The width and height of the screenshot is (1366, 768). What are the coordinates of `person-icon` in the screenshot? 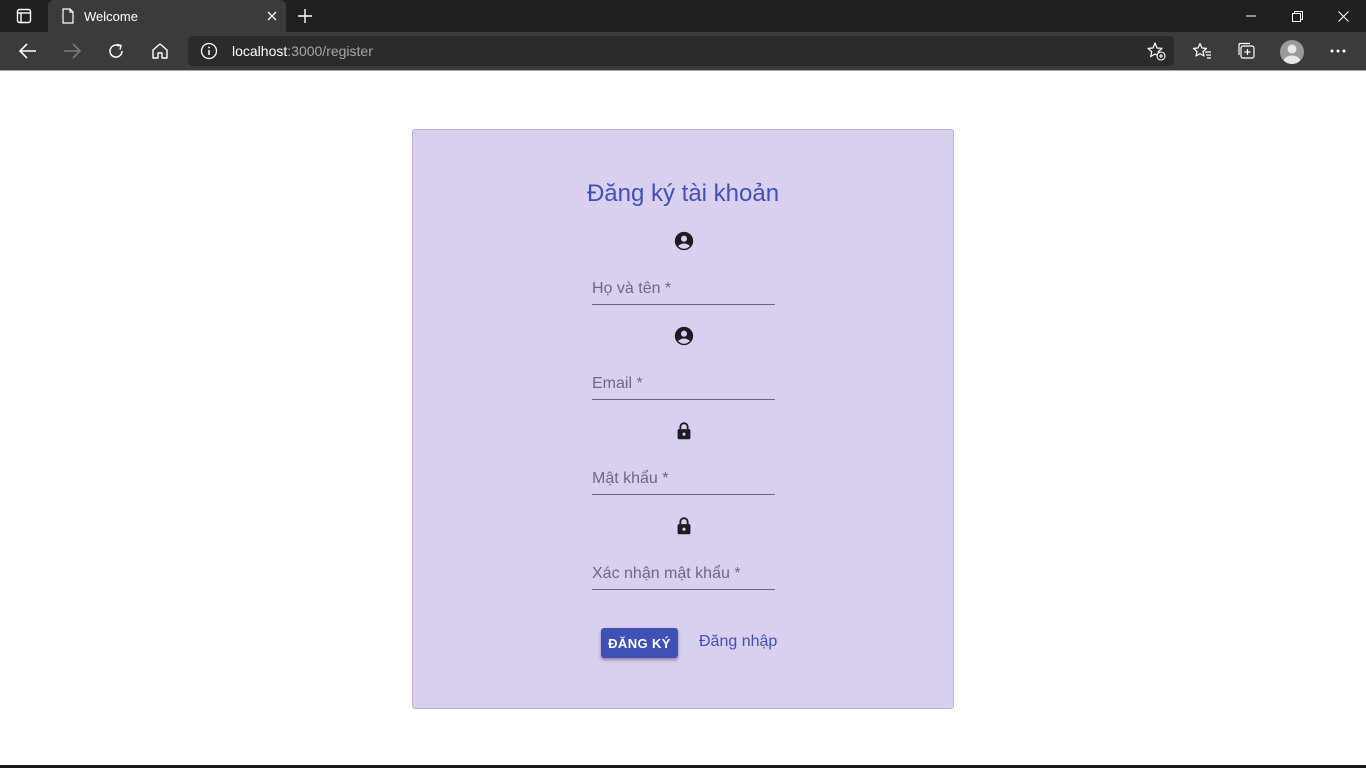 It's located at (1292, 54).